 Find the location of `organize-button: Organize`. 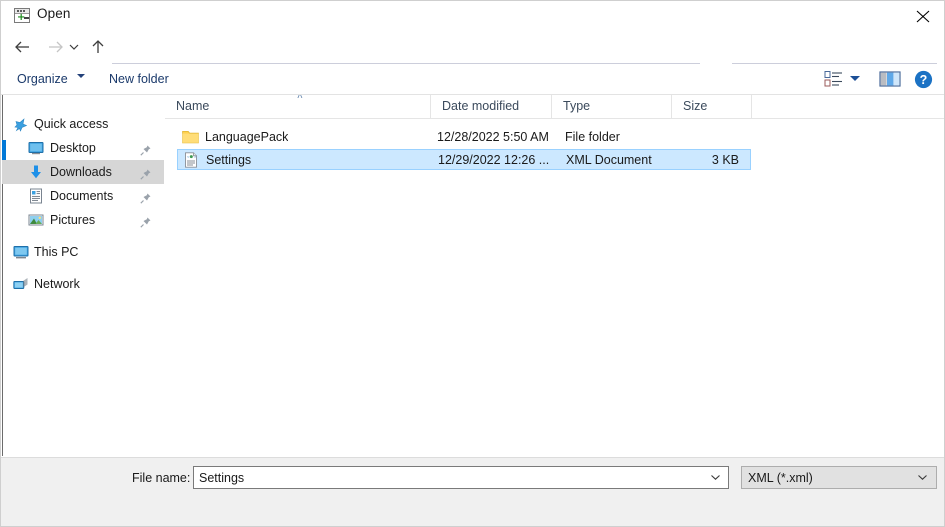

organize-button: Organize is located at coordinates (42, 79).